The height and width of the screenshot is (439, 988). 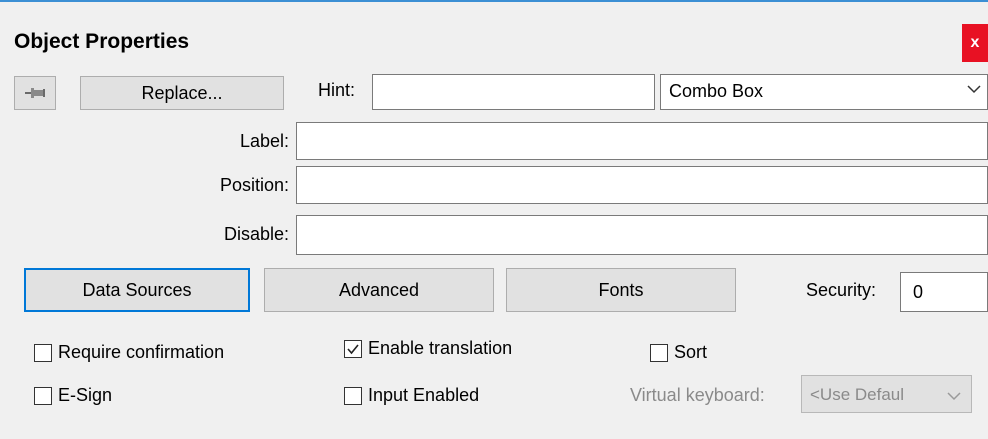 I want to click on fonts-label: Fonts, so click(x=621, y=289).